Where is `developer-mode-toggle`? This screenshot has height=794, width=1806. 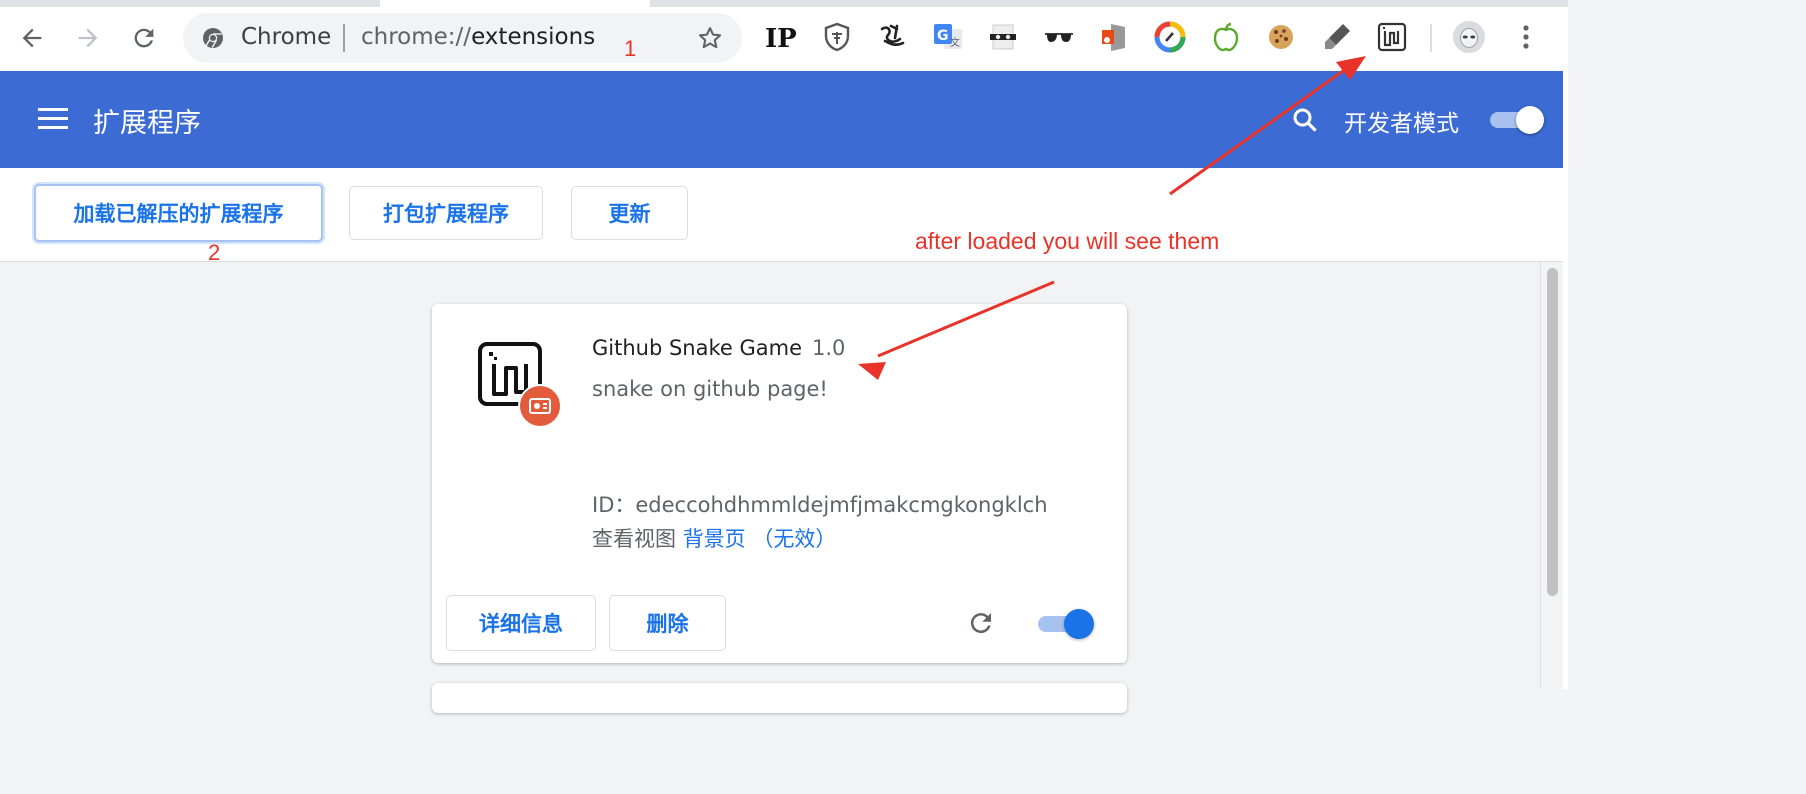 developer-mode-toggle is located at coordinates (1517, 119).